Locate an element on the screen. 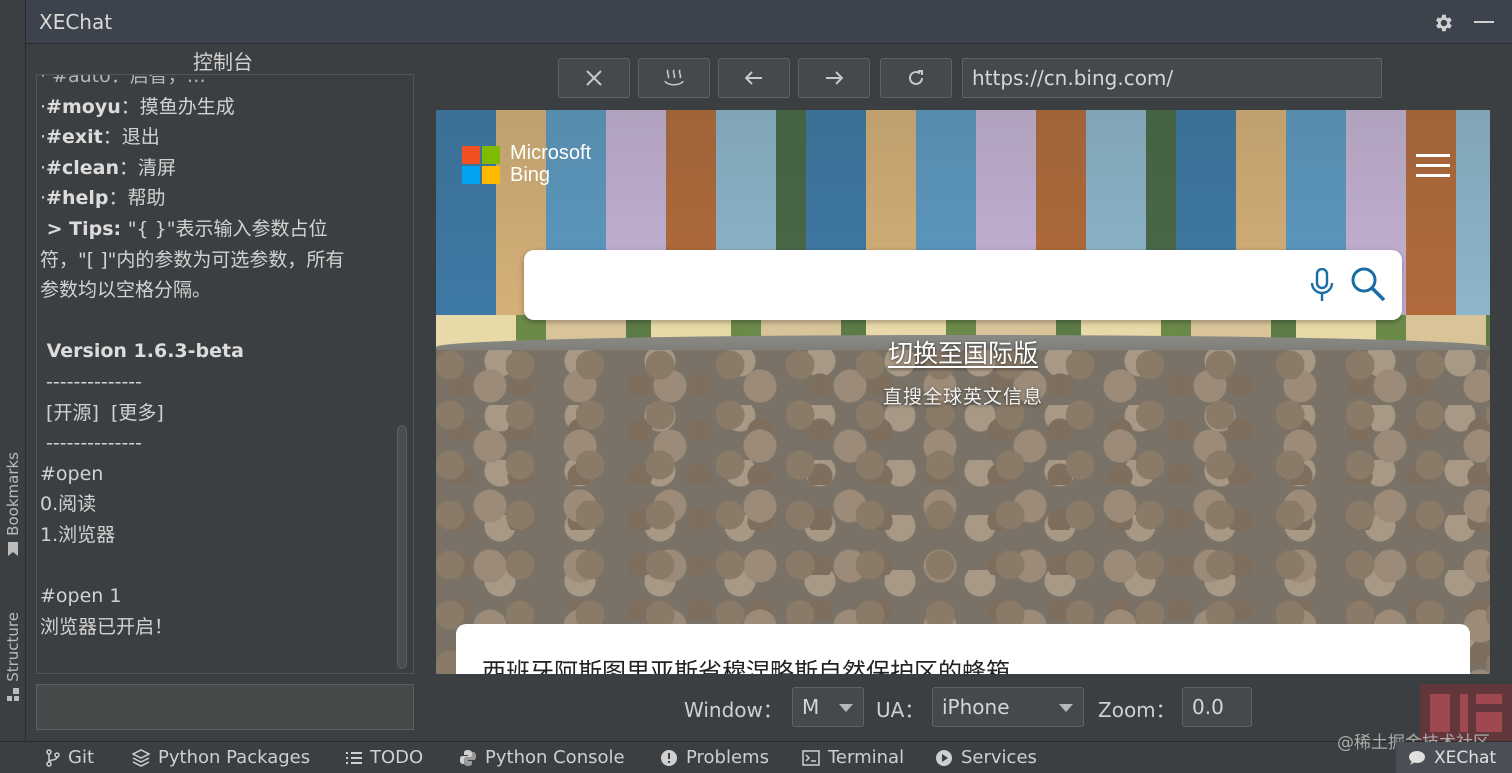  switch-international-subtitle: 直搜全球英文信息 is located at coordinates (962, 397).